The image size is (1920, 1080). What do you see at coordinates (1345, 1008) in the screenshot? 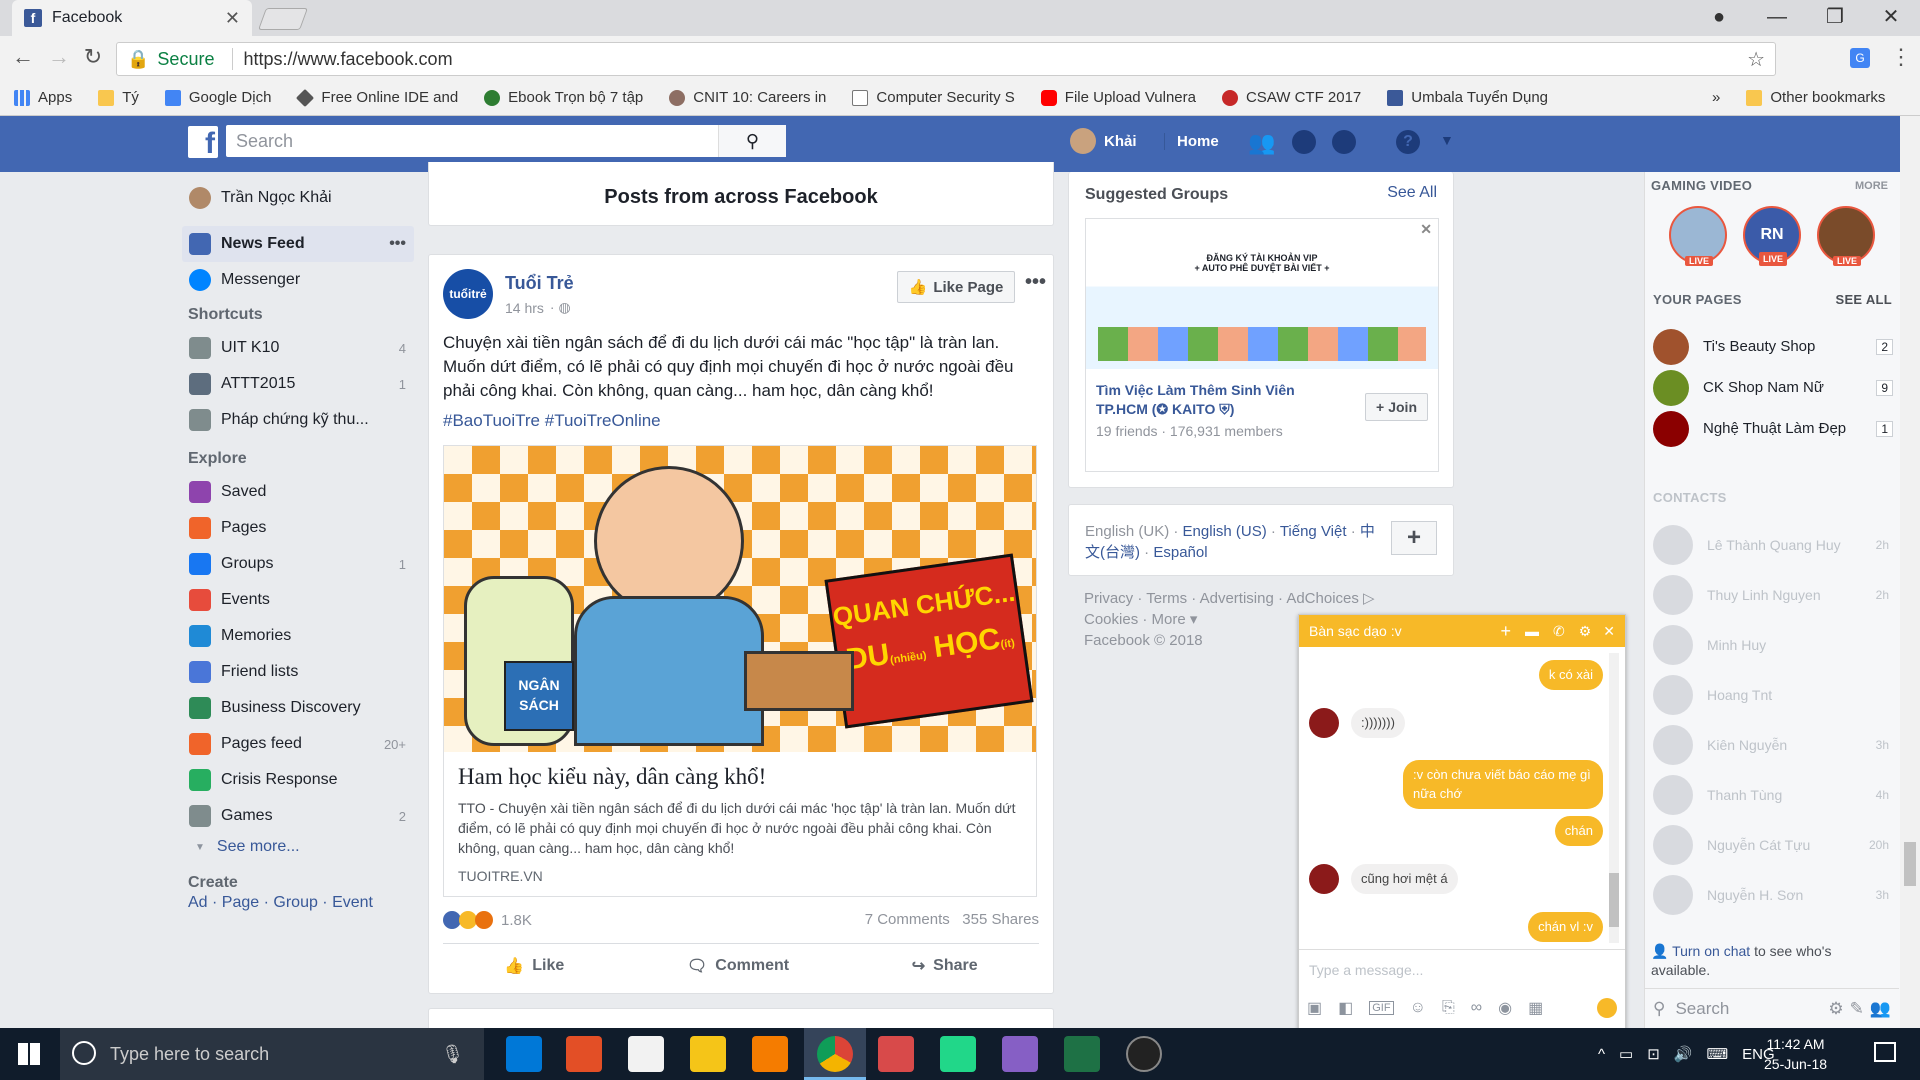
I see `sticker-icon: ◧` at bounding box center [1345, 1008].